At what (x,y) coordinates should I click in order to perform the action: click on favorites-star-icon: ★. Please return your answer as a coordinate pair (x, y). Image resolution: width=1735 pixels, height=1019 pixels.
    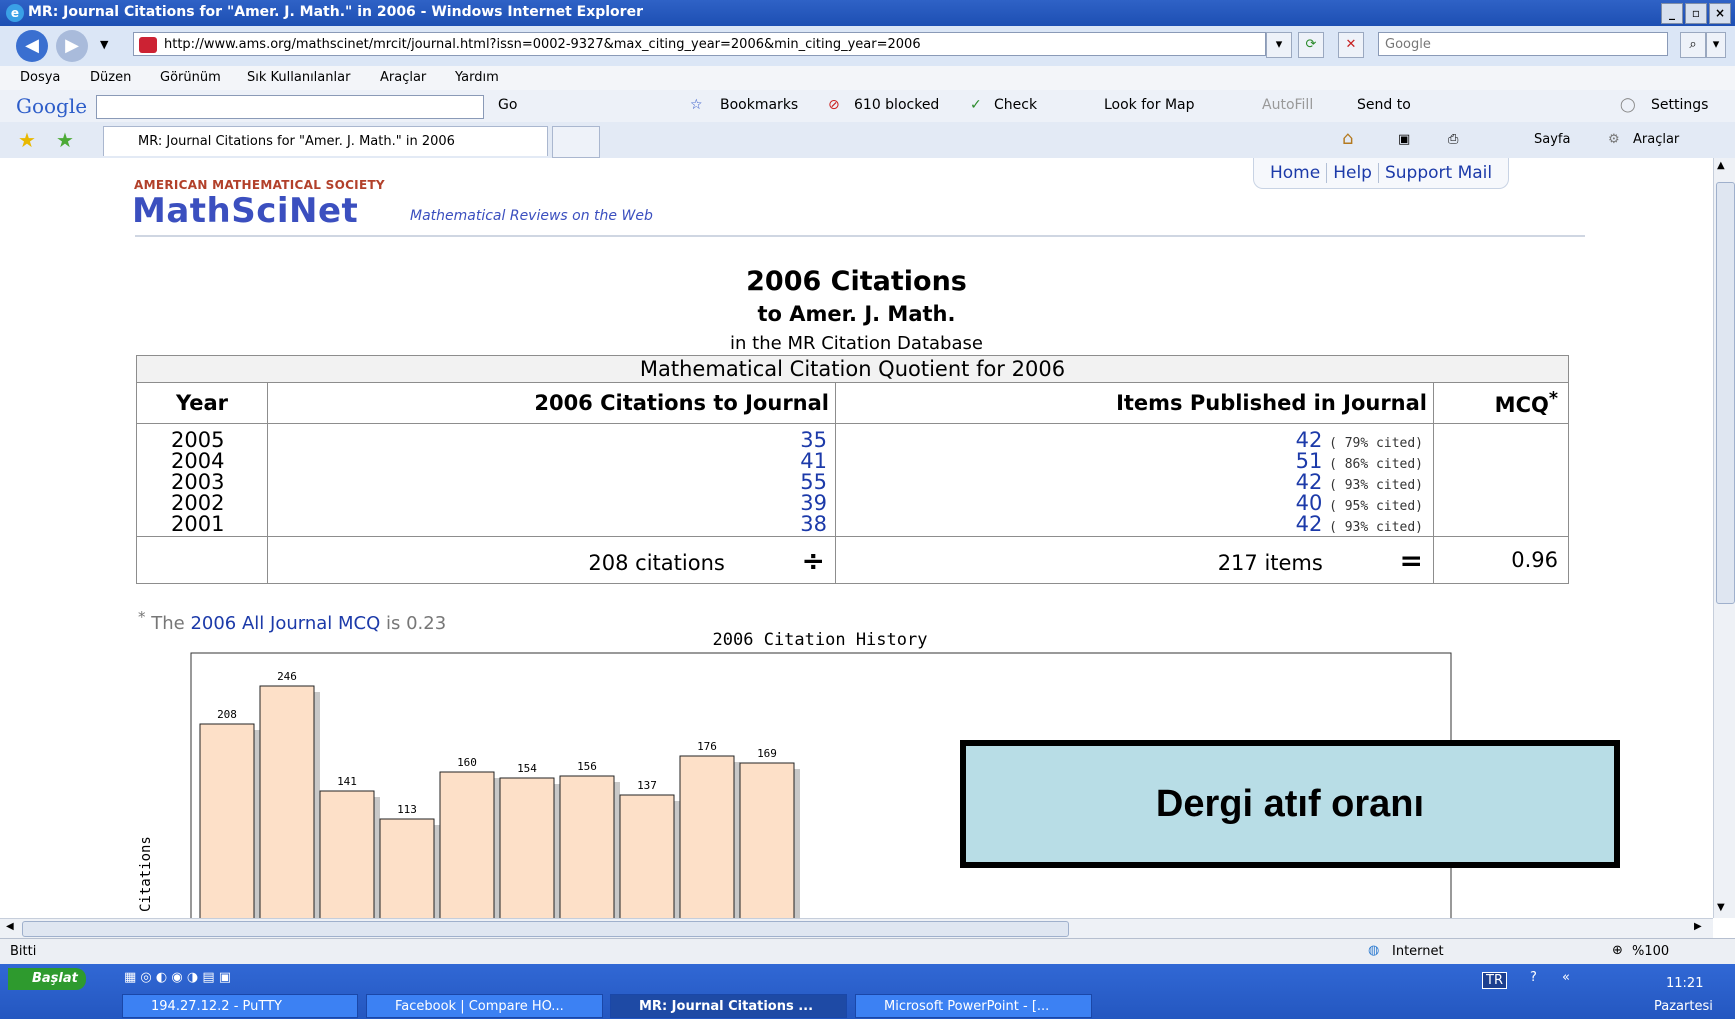
    Looking at the image, I should click on (27, 140).